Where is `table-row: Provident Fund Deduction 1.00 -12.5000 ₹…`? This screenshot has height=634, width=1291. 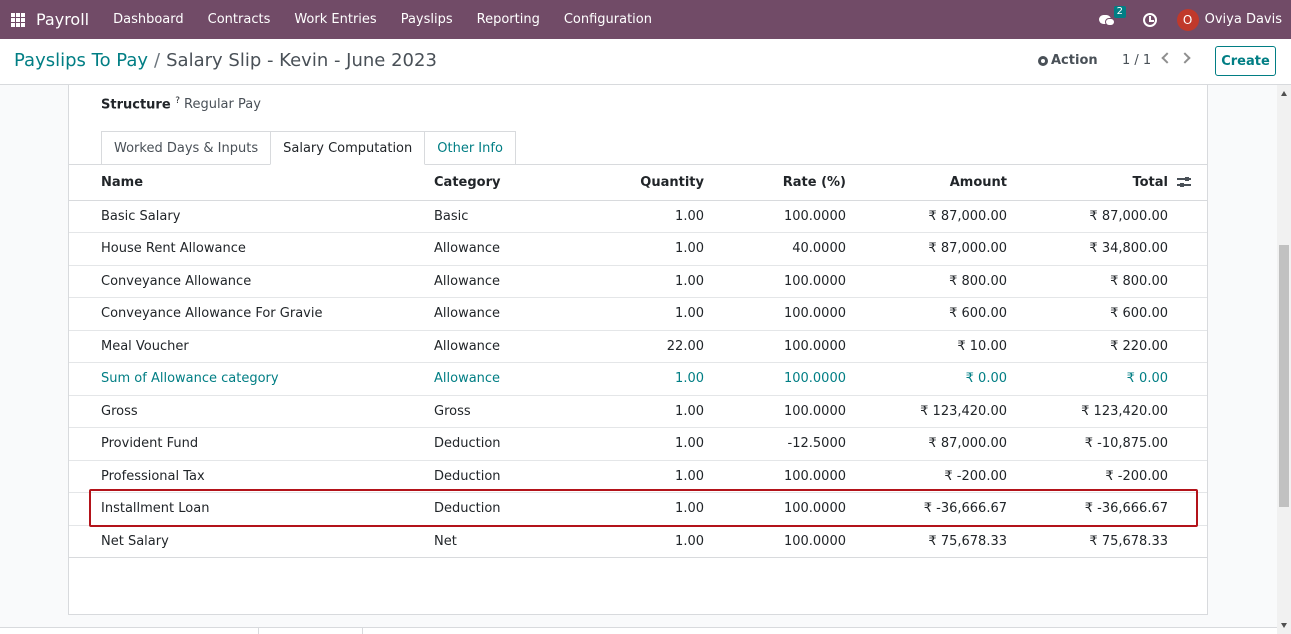 table-row: Provident Fund Deduction 1.00 -12.5000 ₹… is located at coordinates (638, 444).